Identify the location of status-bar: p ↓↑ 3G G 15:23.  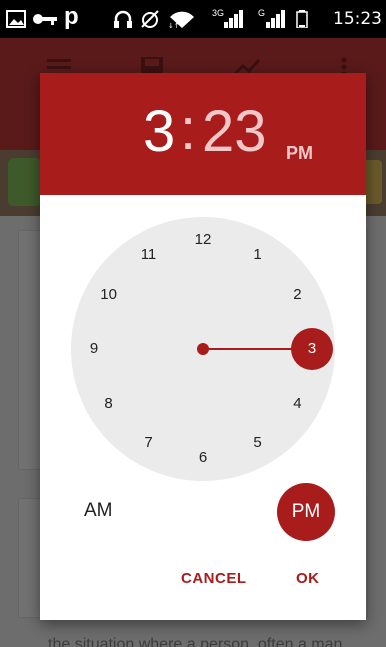
(193, 19).